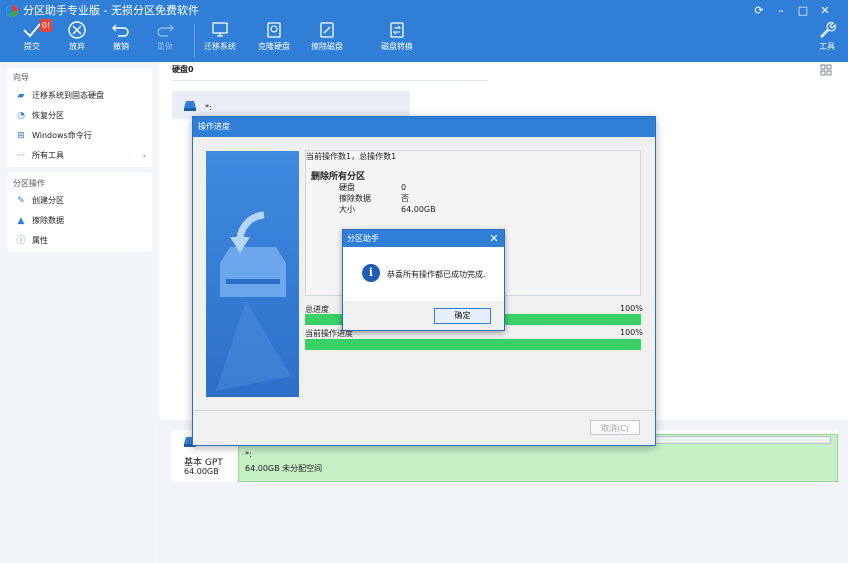 The width and height of the screenshot is (848, 563). I want to click on more-icon: ···, so click(21, 156).